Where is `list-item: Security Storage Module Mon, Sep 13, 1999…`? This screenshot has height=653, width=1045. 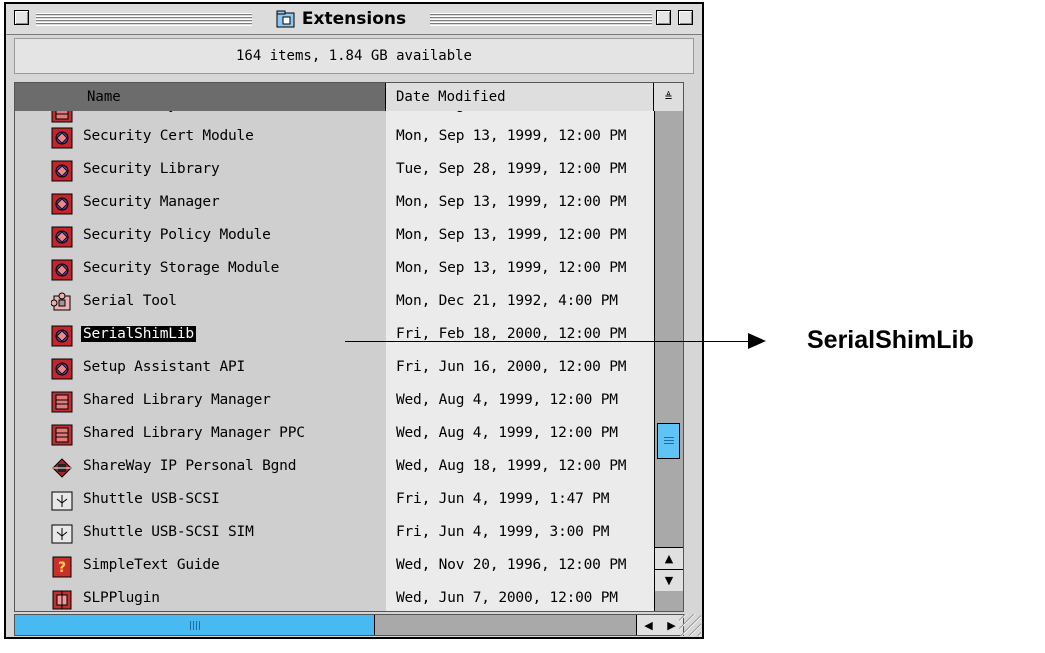
list-item: Security Storage Module Mon, Sep 13, 1999… is located at coordinates (334, 269).